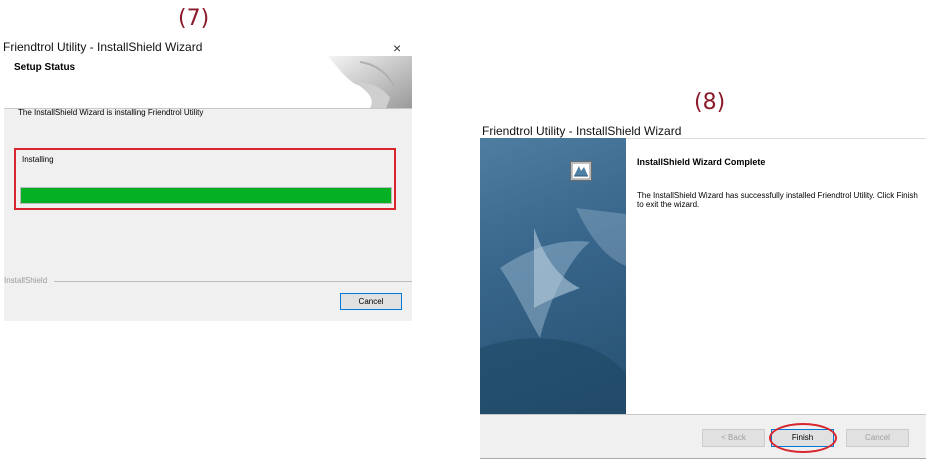  I want to click on sail-graphic-icon, so click(553, 311).